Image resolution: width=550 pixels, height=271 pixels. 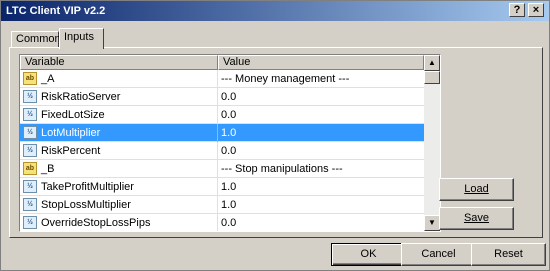 What do you see at coordinates (285, 79) in the screenshot?
I see `variable-value: --- Money management ---` at bounding box center [285, 79].